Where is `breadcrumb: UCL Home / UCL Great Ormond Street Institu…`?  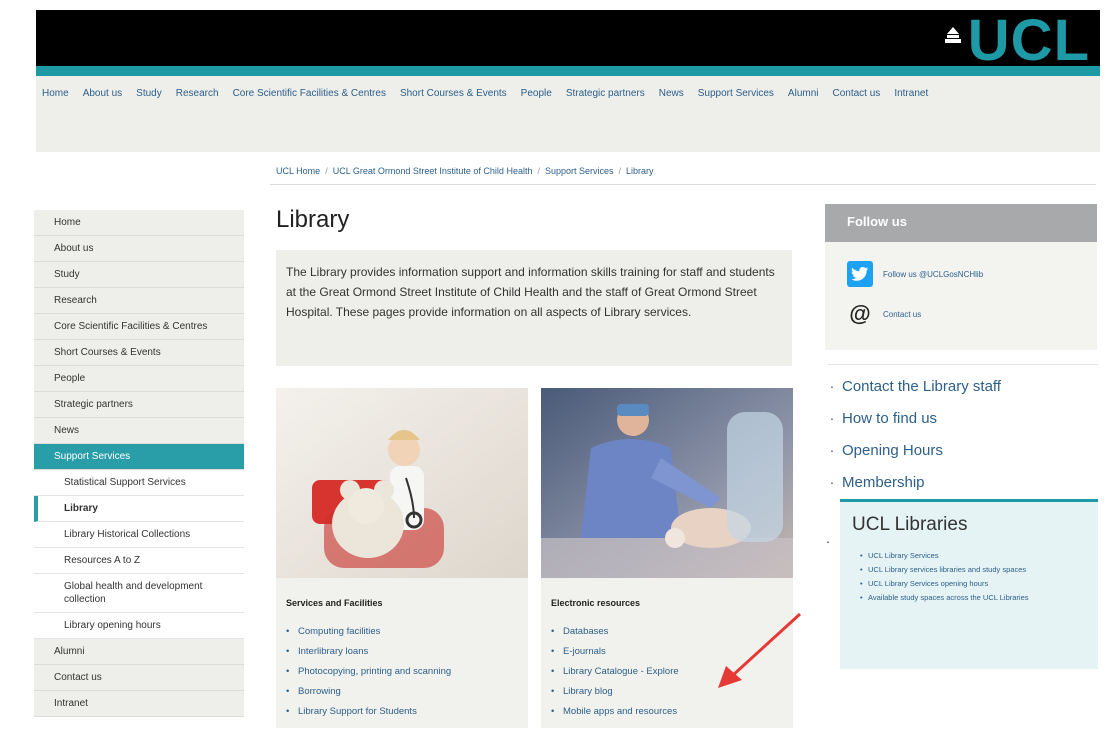 breadcrumb: UCL Home / UCL Great Ormond Street Institu… is located at coordinates (465, 171).